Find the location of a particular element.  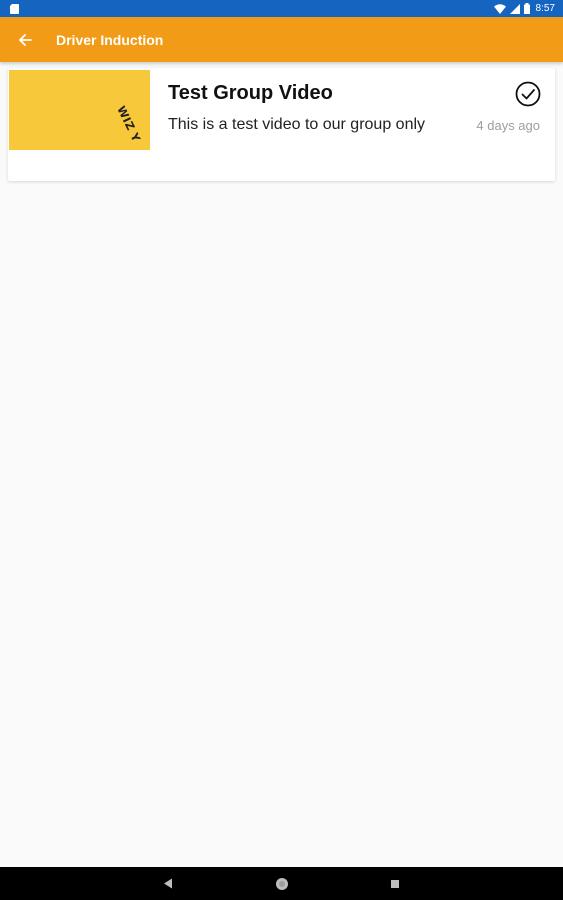

page-title: Driver Induction is located at coordinates (110, 39).